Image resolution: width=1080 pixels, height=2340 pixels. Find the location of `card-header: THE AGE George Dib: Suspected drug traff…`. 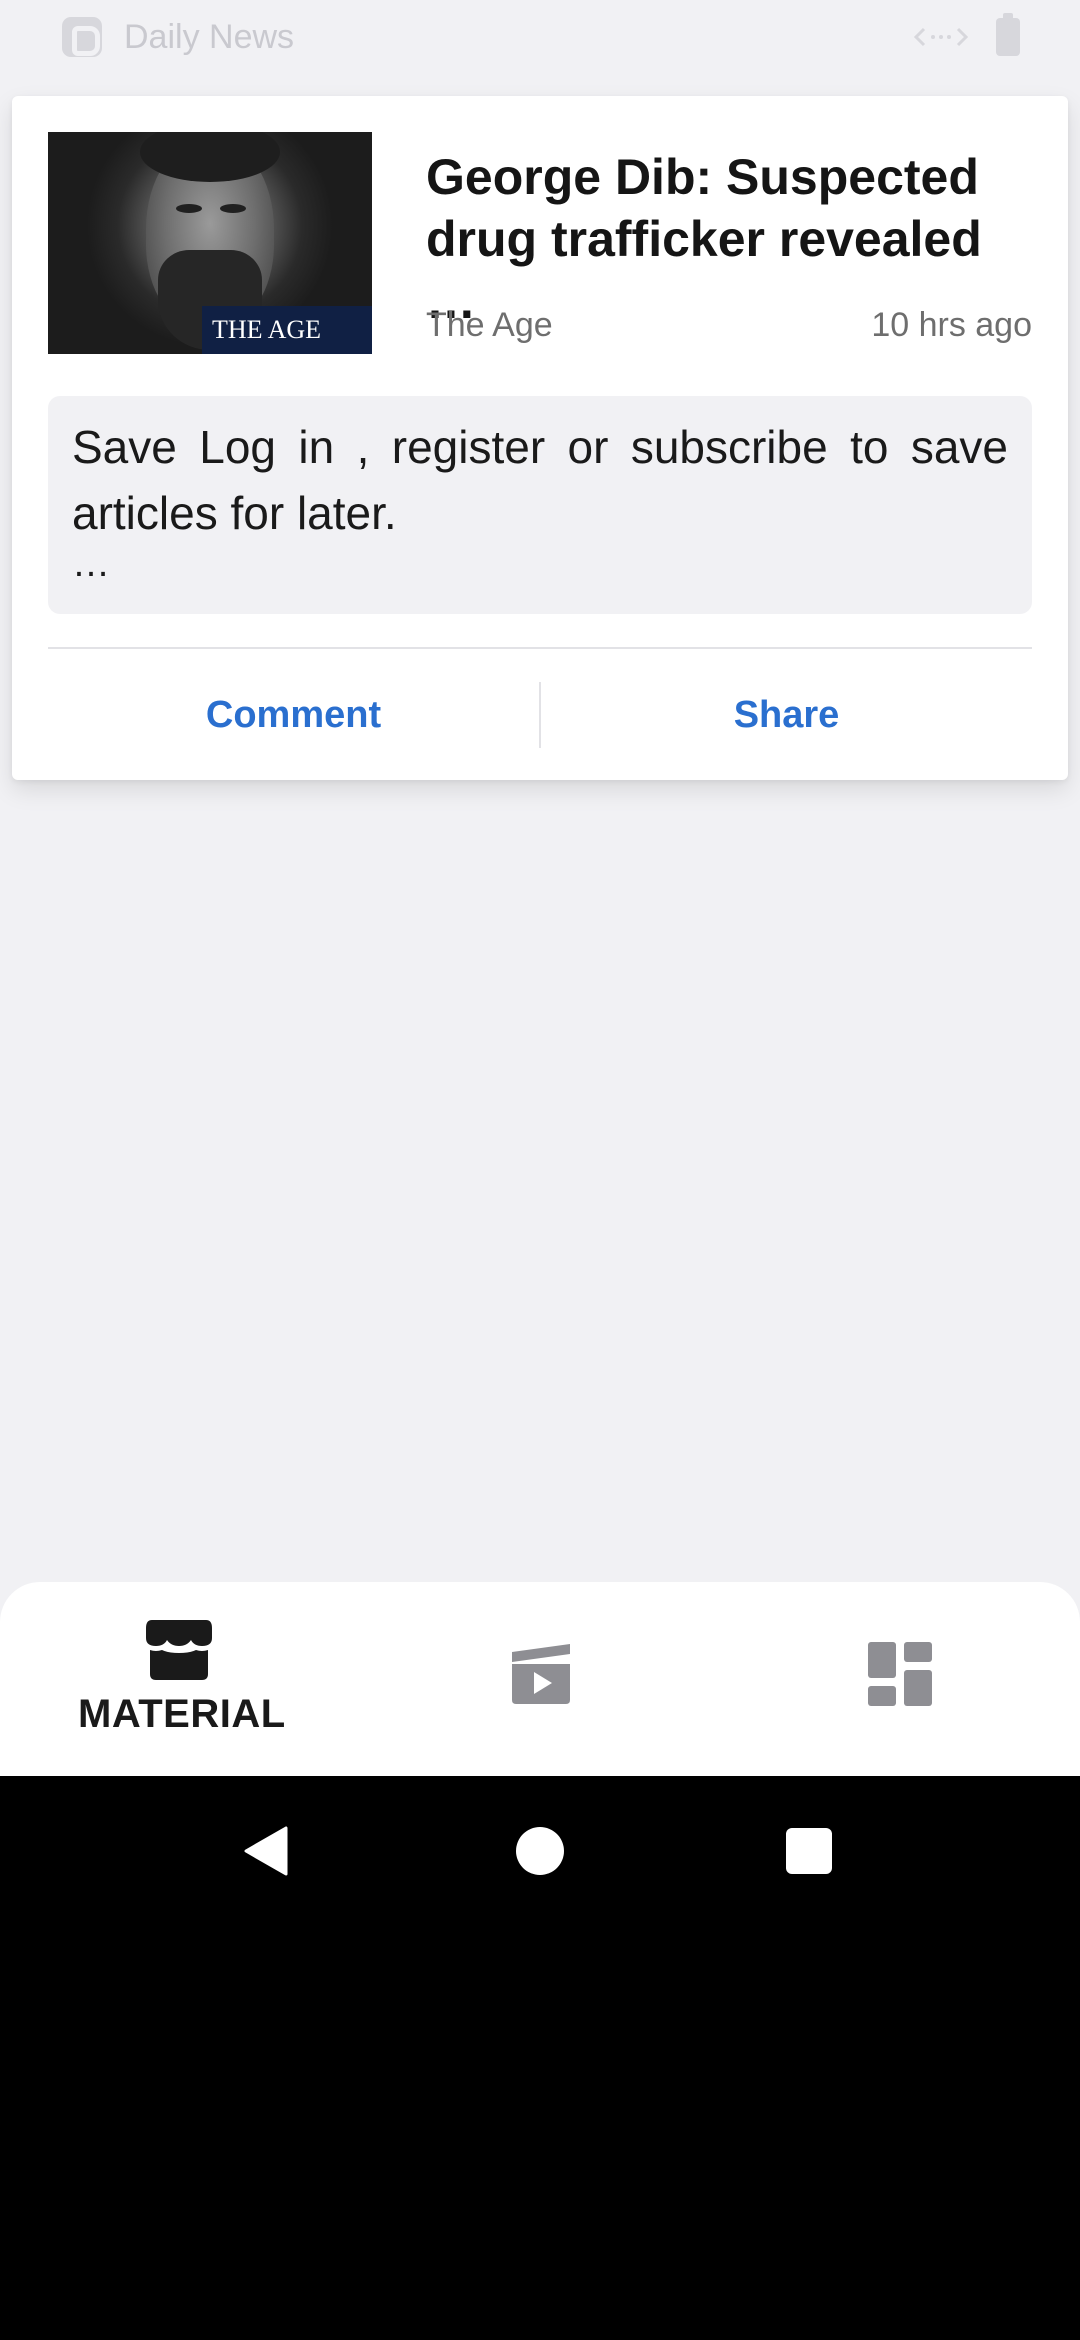

card-header: THE AGE George Dib: Suspected drug traff… is located at coordinates (540, 243).